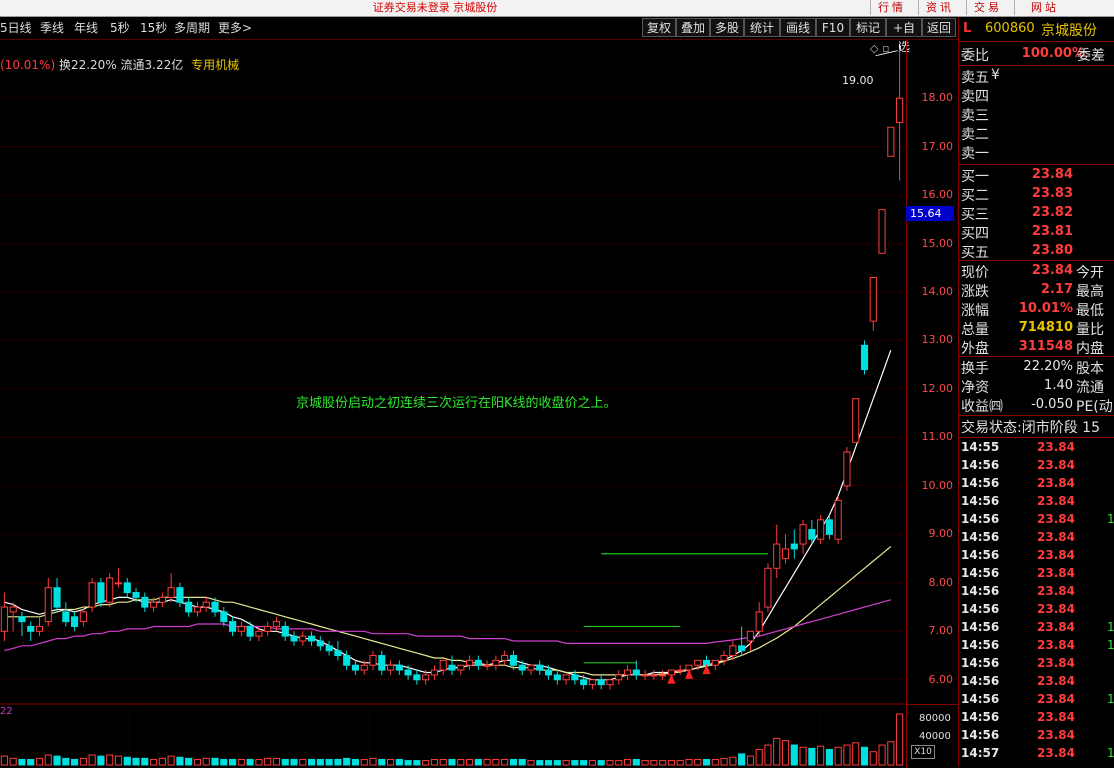  Describe the element at coordinates (1090, 273) in the screenshot. I see `stat-label-2: 今开` at that location.